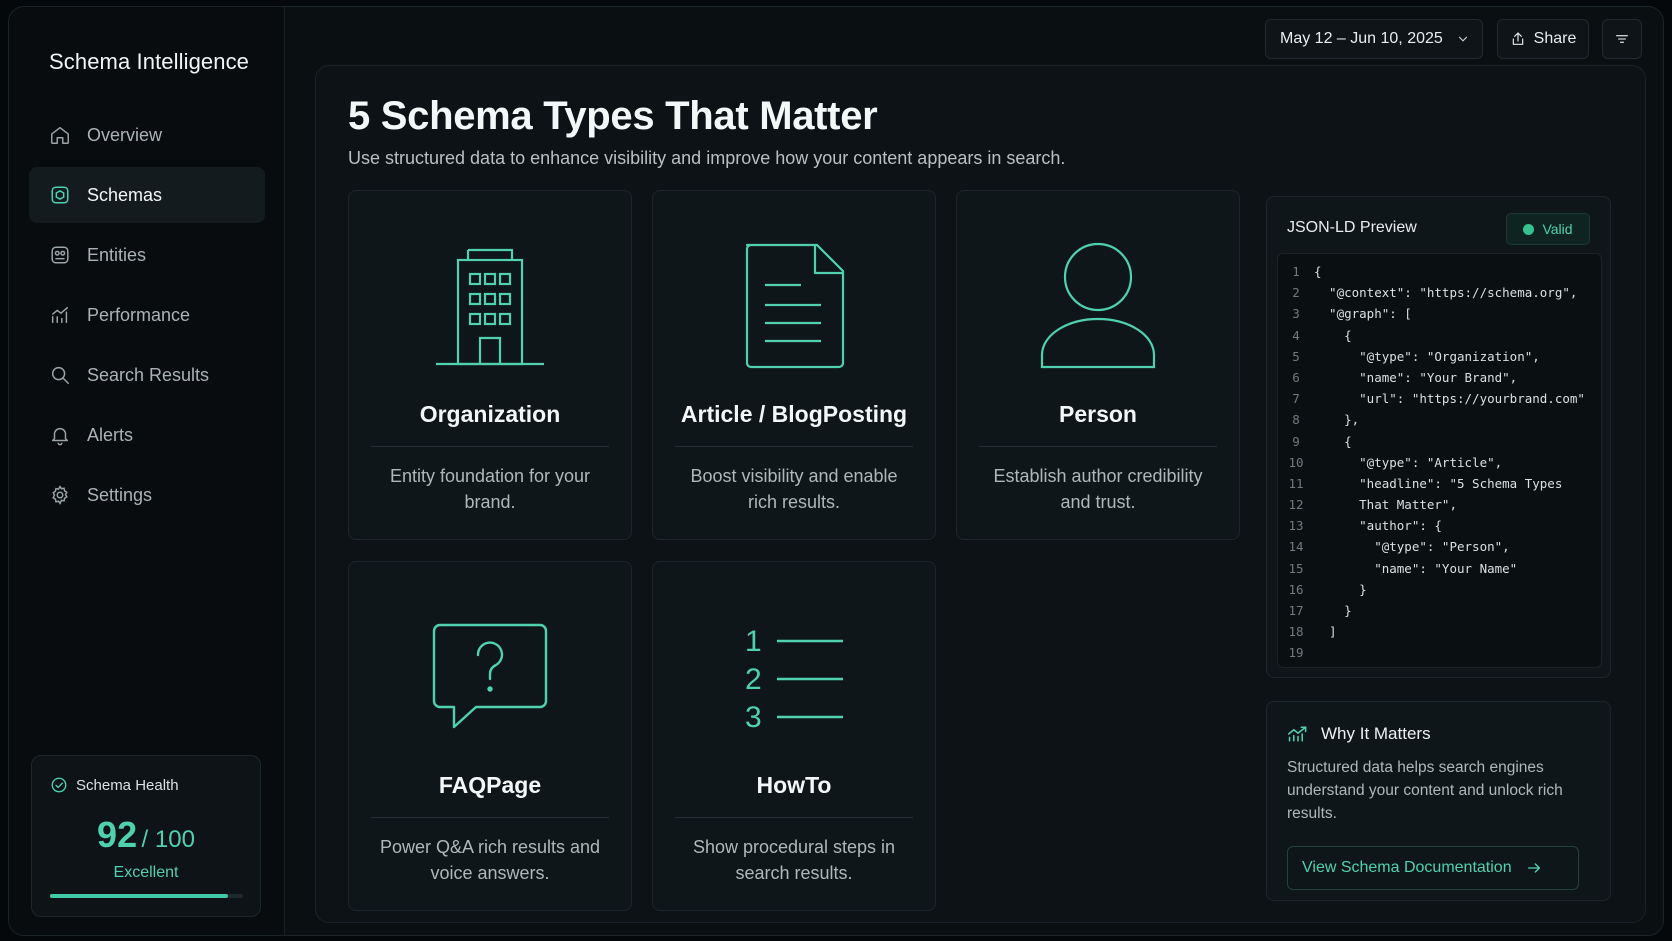 The image size is (1672, 941). Describe the element at coordinates (1416, 568) in the screenshot. I see `code-text: "name": "Your Name"` at that location.